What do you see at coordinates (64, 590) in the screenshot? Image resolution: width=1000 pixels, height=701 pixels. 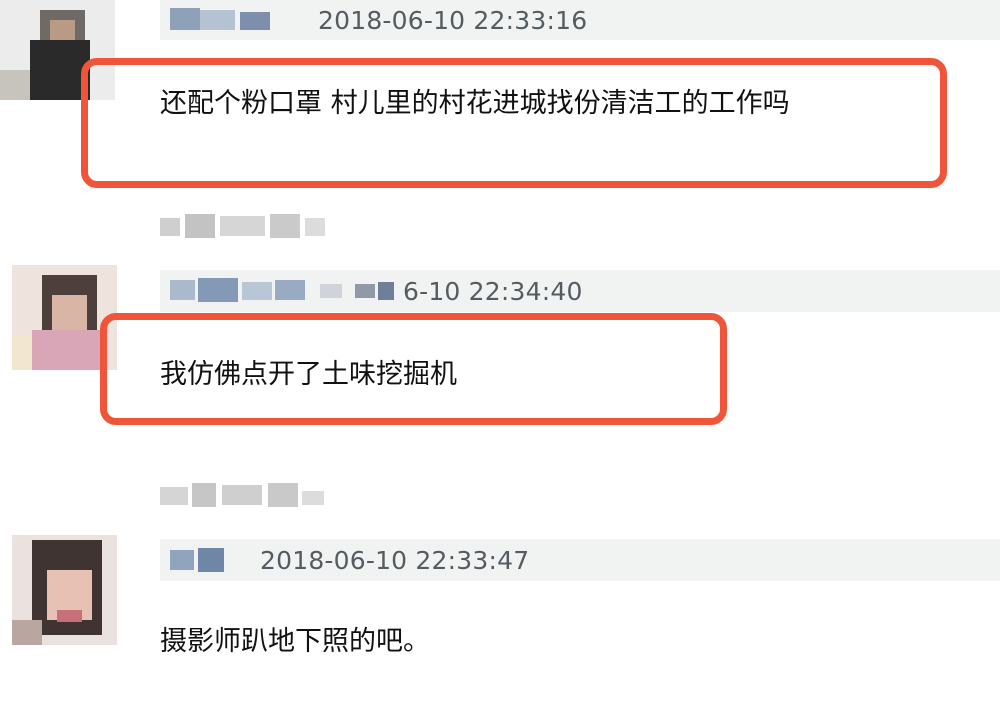 I see `avatar` at bounding box center [64, 590].